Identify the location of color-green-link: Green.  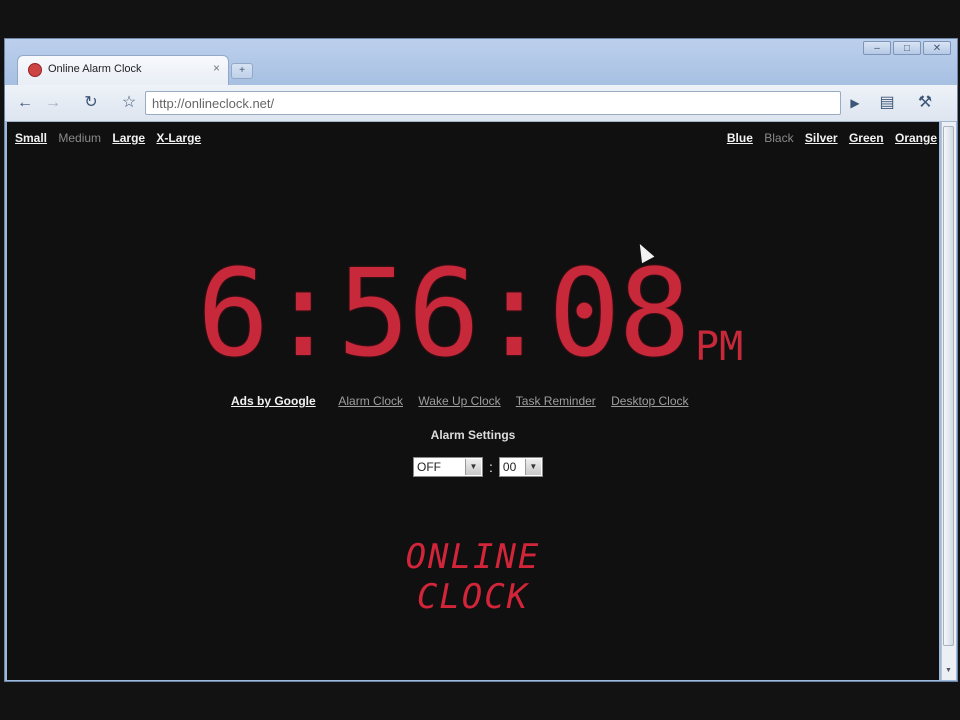
(866, 138).